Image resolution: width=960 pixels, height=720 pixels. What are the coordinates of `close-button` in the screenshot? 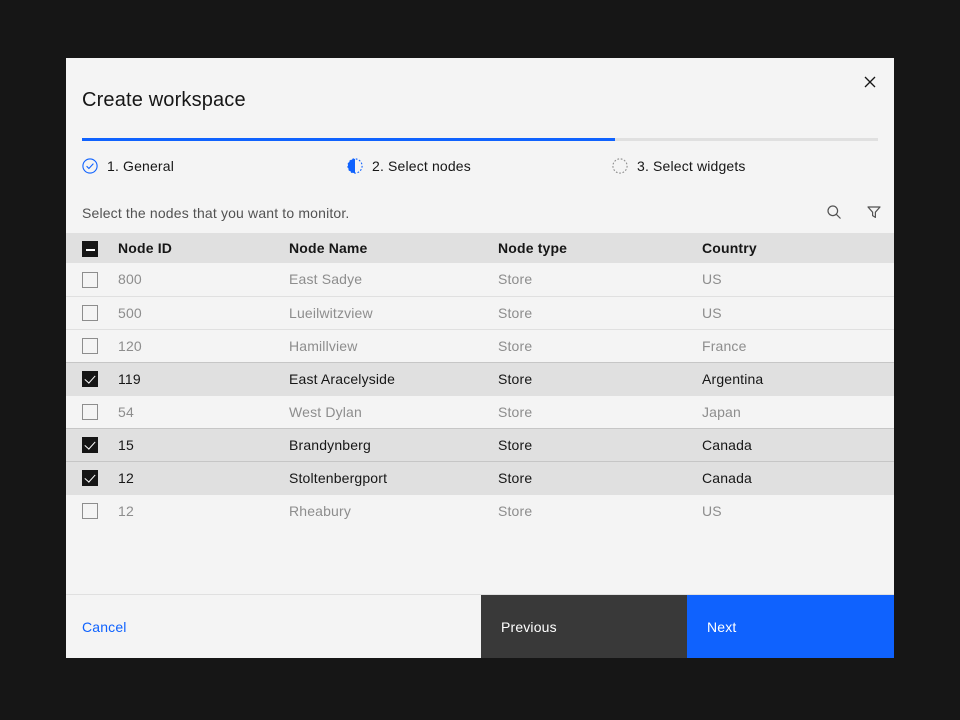 It's located at (870, 82).